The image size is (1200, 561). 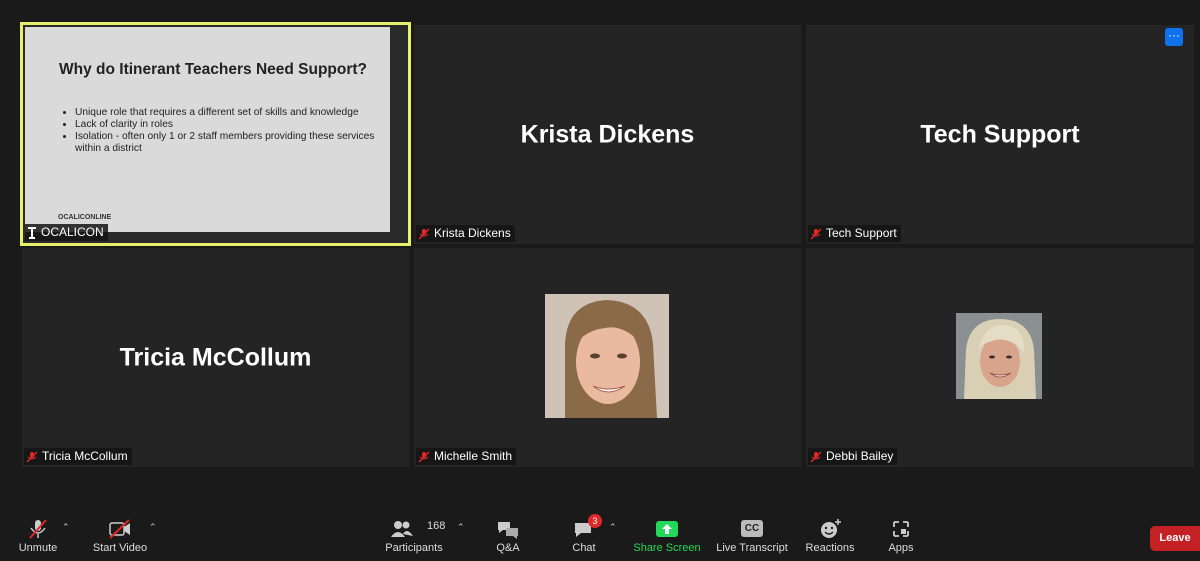 I want to click on video-tile-tech-support: ··· Tech Support Tech Support, so click(x=1000, y=134).